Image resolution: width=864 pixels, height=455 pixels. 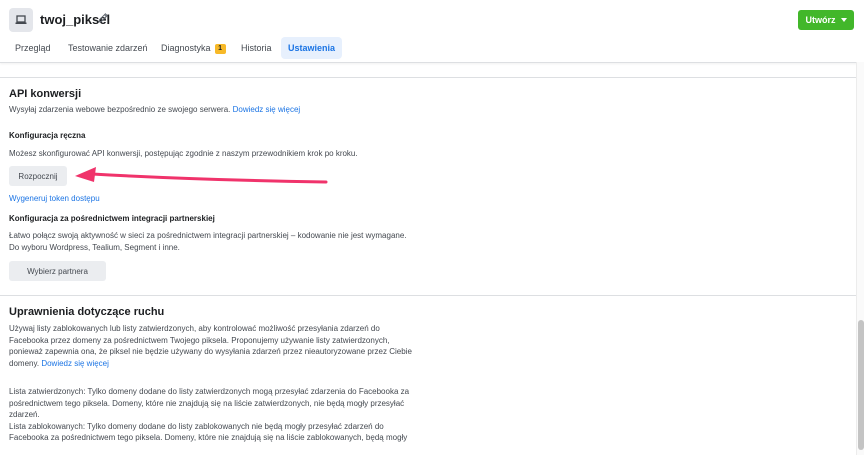 I want to click on tab-test-events: Testowanie zdarzeń, so click(x=108, y=48).